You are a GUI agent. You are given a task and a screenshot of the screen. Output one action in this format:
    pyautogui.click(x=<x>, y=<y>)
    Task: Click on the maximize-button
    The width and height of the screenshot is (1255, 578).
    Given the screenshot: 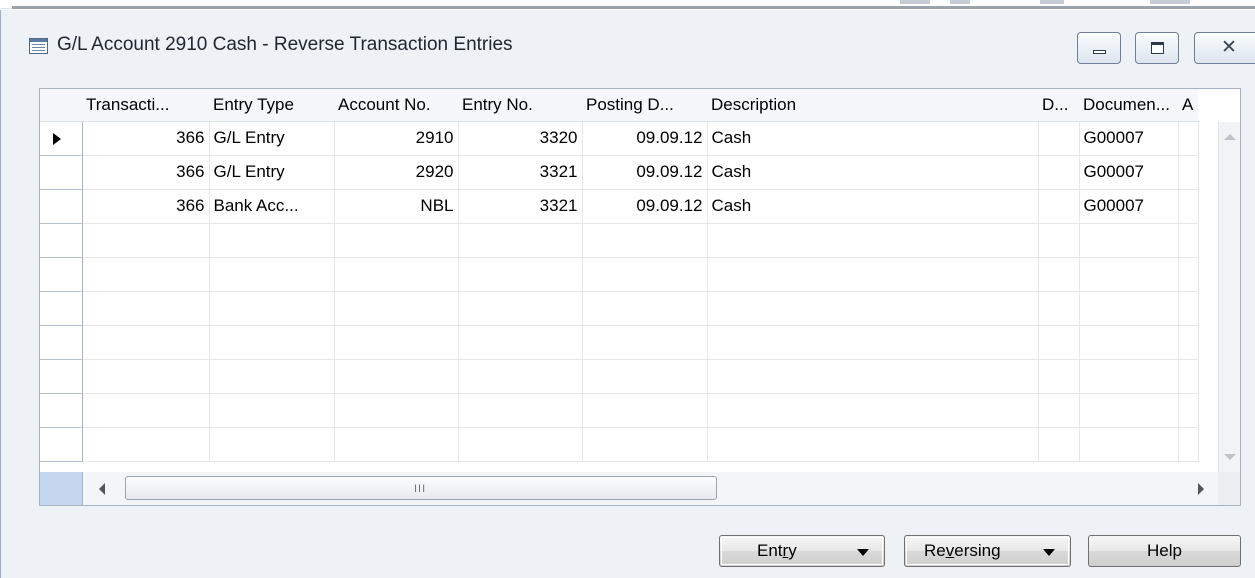 What is the action you would take?
    pyautogui.click(x=1157, y=48)
    